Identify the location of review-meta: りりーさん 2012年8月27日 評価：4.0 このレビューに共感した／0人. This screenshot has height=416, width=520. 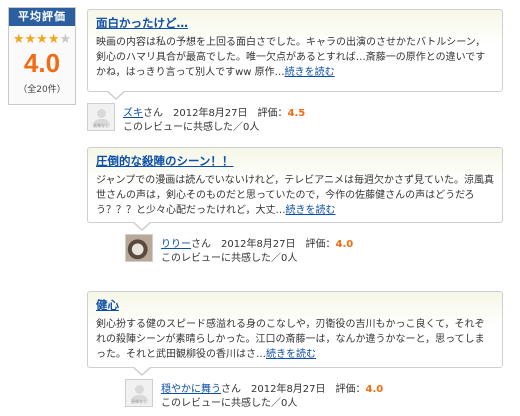
(314, 249).